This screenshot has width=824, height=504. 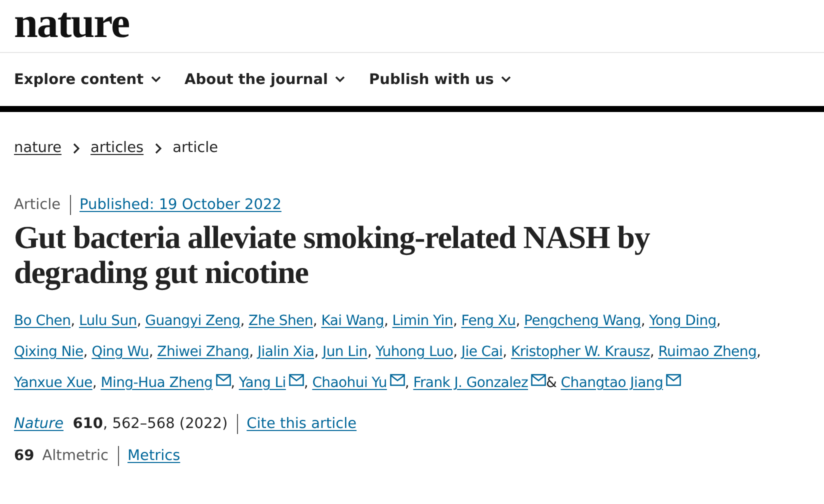 I want to click on author-link: Chaohui Yu, so click(x=349, y=383).